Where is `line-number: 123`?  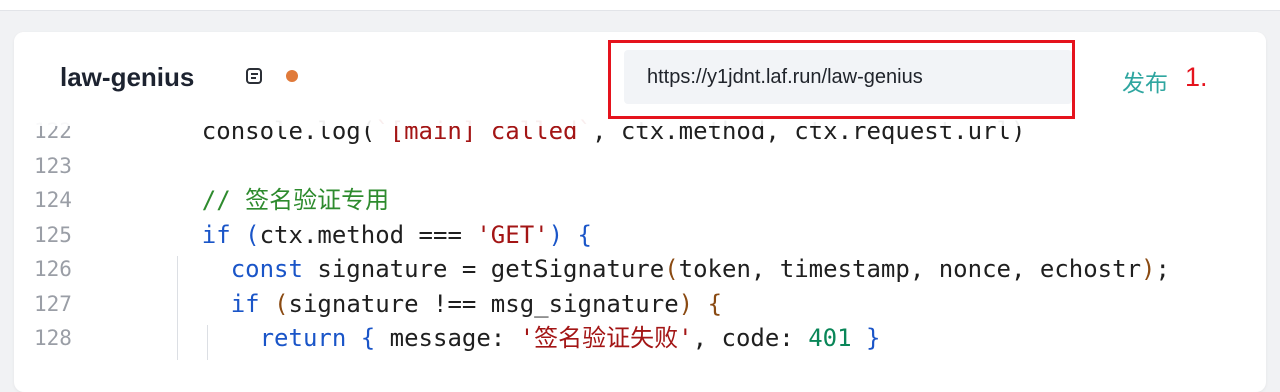
line-number: 123 is located at coordinates (53, 165).